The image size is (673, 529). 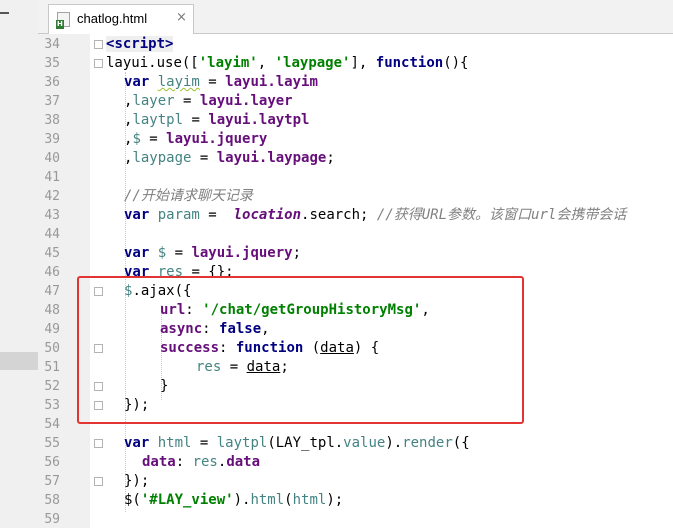 What do you see at coordinates (19, 361) in the screenshot?
I see `panel-selection-highlight` at bounding box center [19, 361].